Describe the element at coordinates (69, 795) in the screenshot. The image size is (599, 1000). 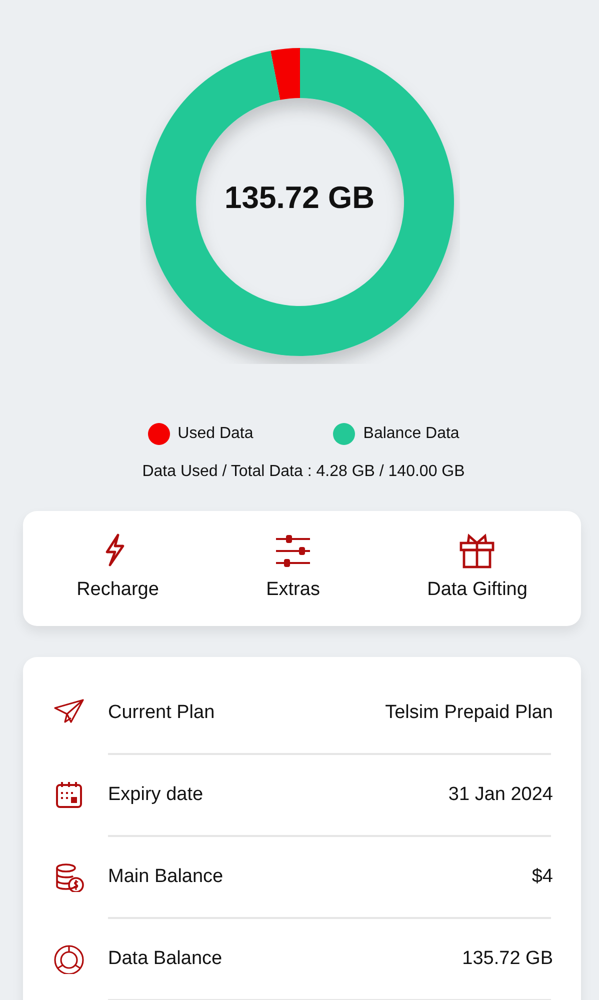
I see `calendar-icon` at that location.